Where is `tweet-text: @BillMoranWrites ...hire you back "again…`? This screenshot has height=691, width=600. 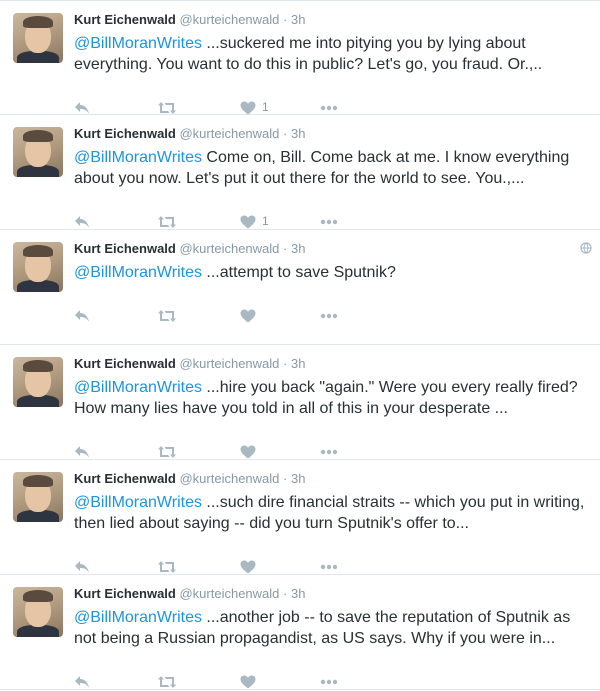 tweet-text: @BillMoranWrites ...hire you back "again… is located at coordinates (332, 398).